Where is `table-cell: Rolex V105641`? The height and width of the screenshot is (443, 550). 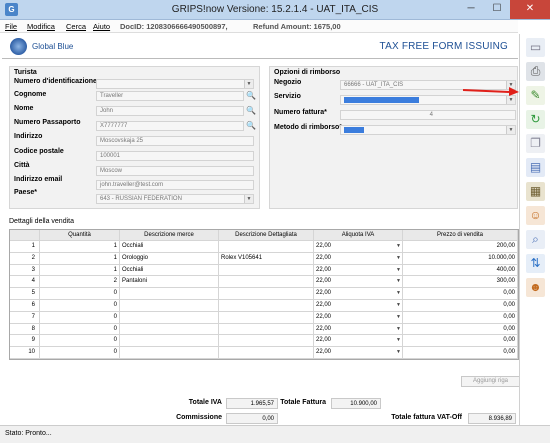
table-cell: Rolex V105641 is located at coordinates (266, 258).